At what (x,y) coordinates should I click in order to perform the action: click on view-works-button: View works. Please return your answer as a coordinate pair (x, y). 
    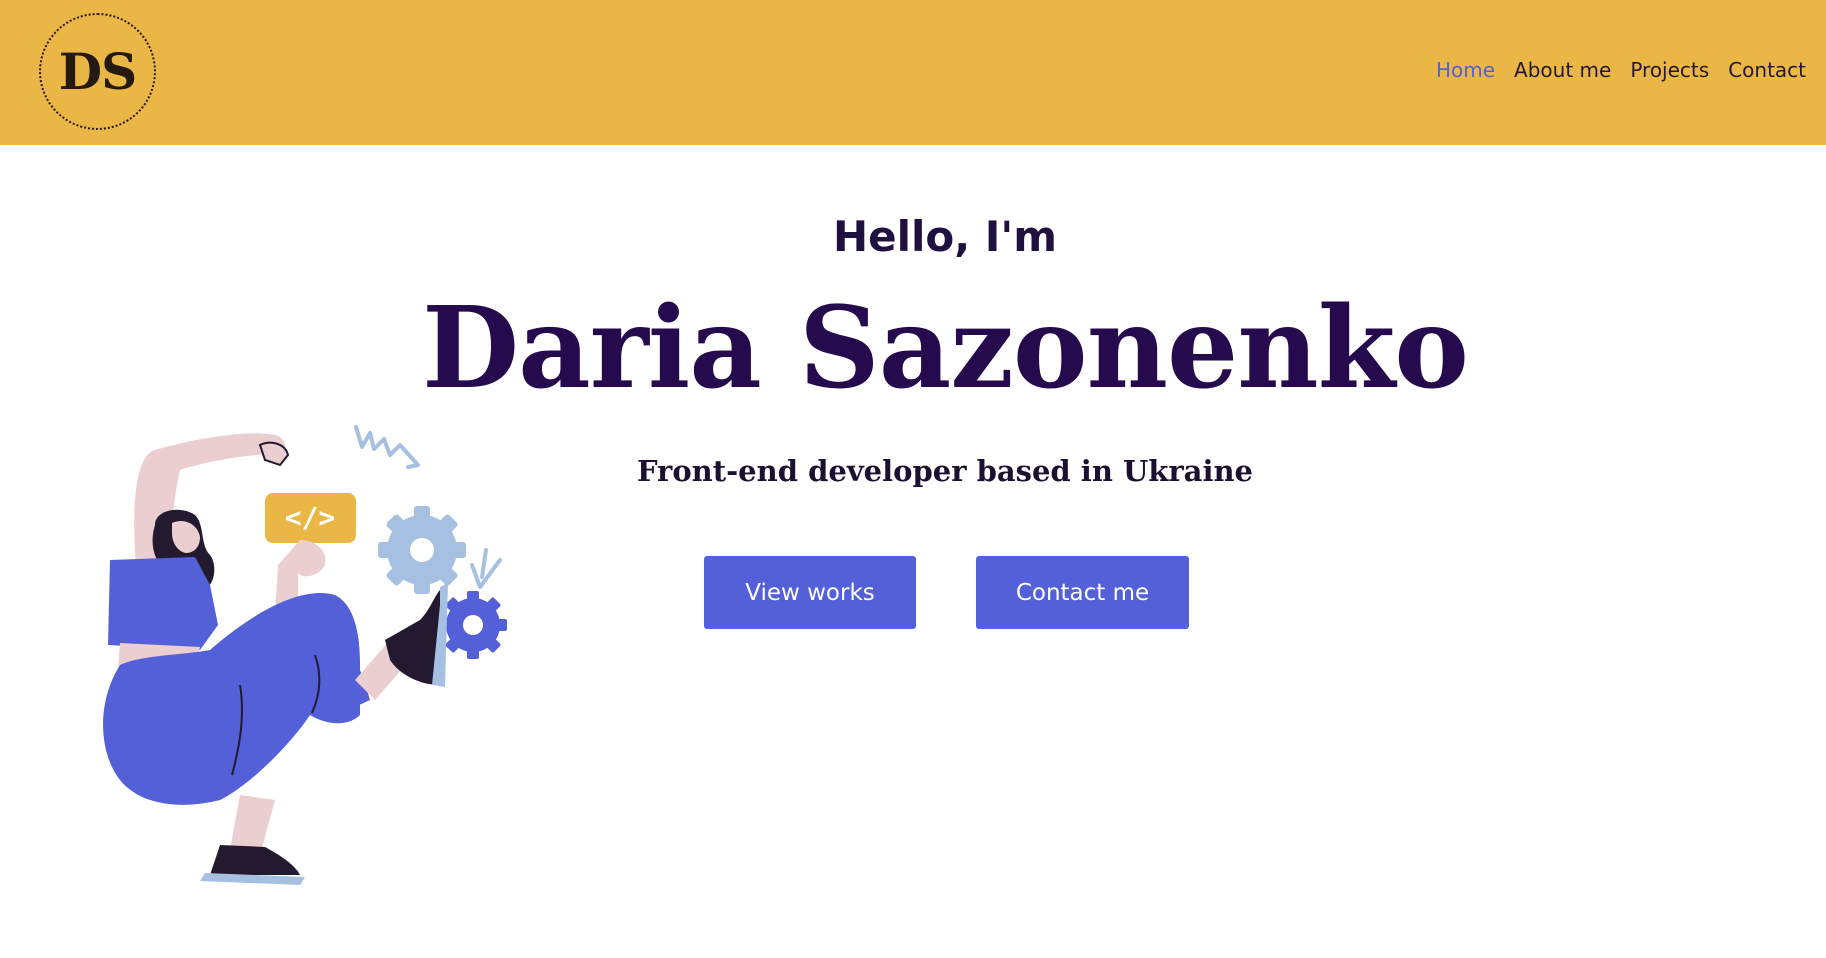
    Looking at the image, I should click on (810, 592).